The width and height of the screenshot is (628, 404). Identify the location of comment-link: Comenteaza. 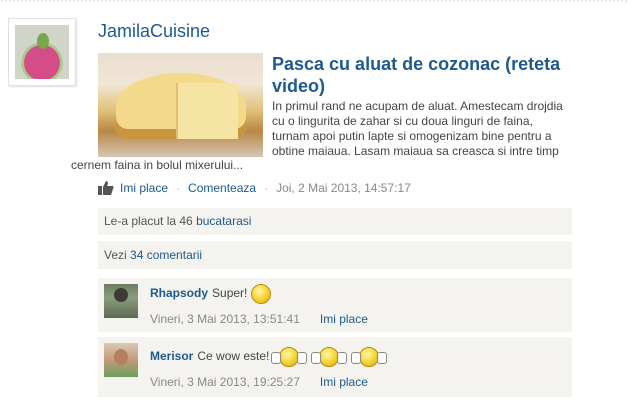
(222, 188).